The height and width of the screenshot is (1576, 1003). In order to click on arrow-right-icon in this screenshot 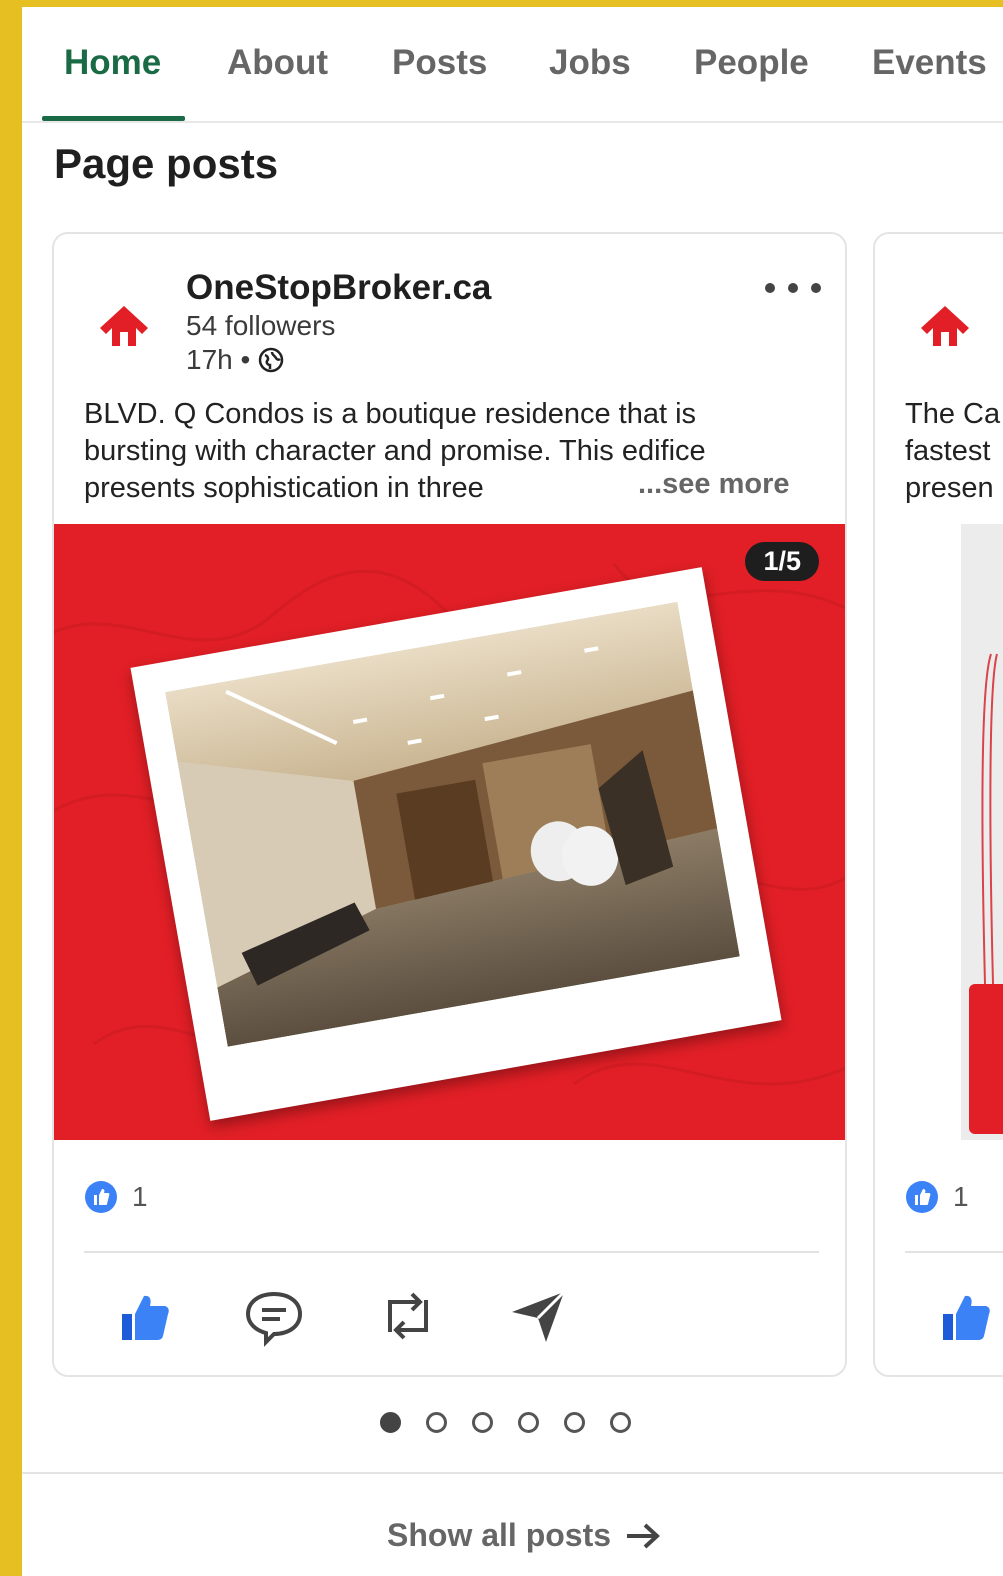, I will do `click(643, 1535)`.